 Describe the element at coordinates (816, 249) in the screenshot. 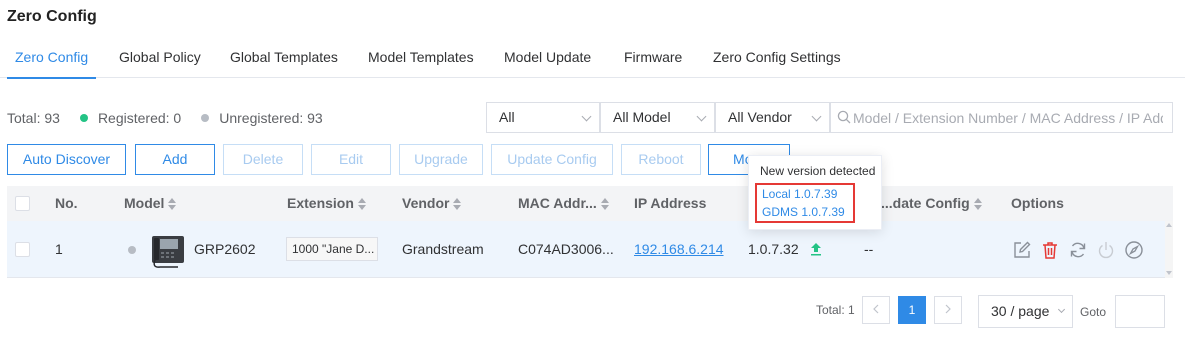

I see `upgrade-available-icon` at that location.